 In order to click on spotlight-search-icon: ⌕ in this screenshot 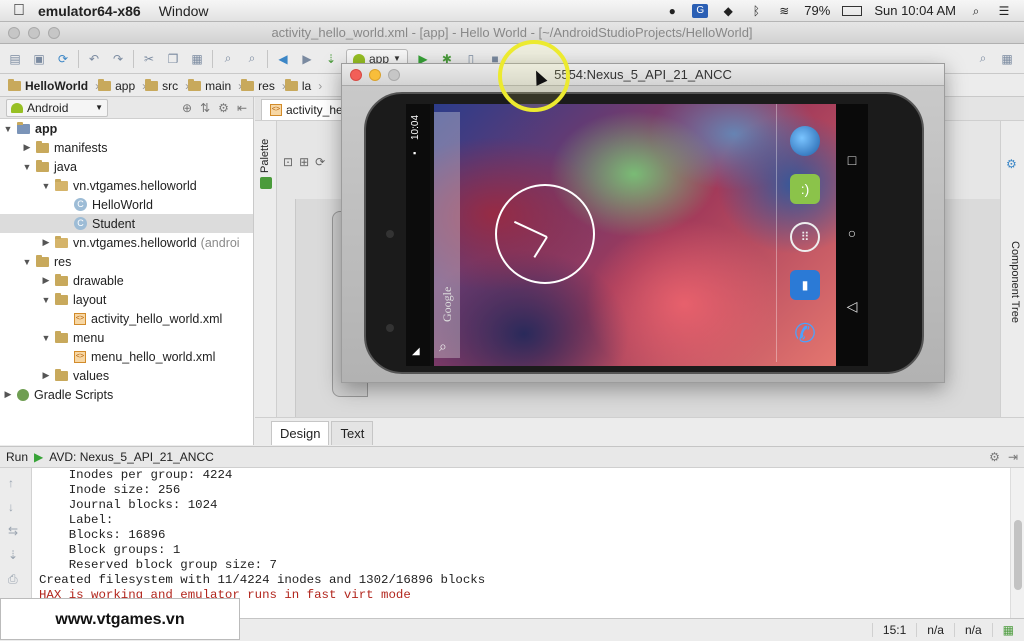, I will do `click(976, 11)`.